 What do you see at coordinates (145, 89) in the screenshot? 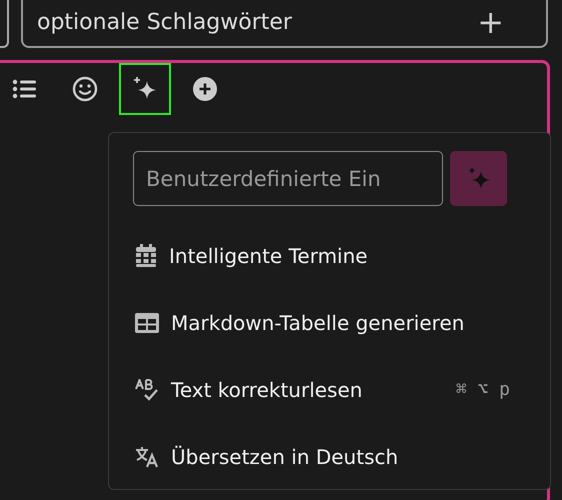
I see `sparkle-button` at bounding box center [145, 89].